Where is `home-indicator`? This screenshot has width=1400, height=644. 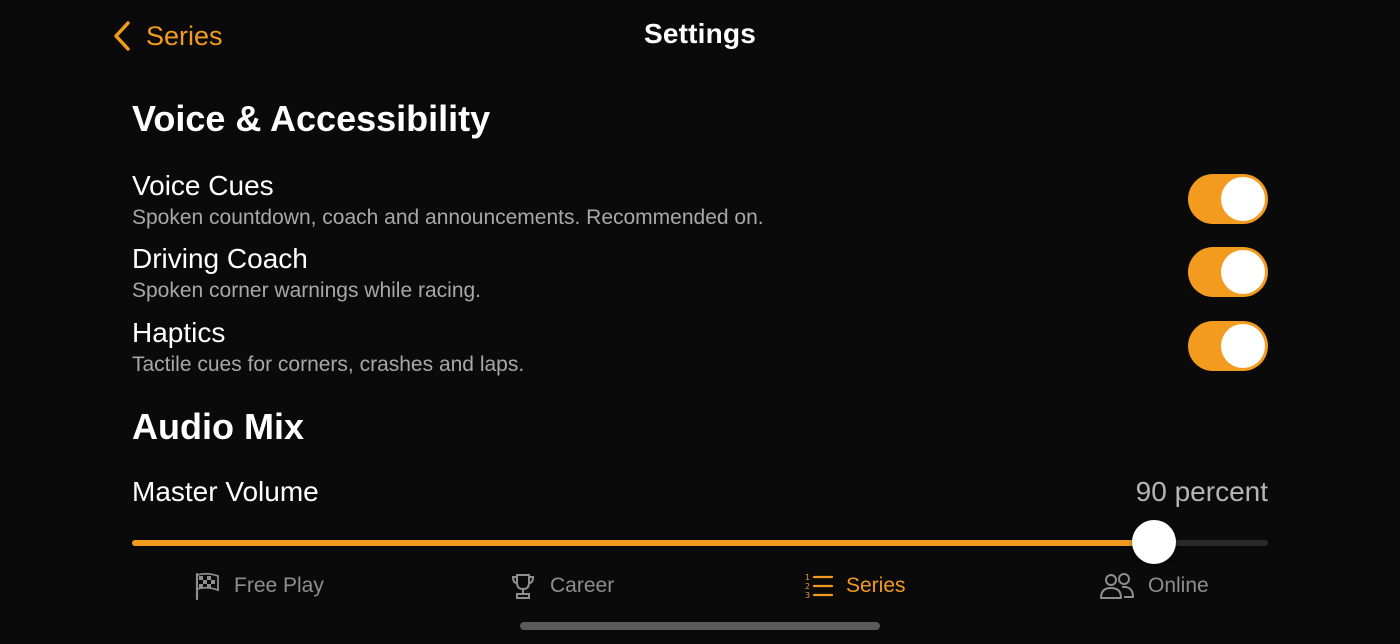
home-indicator is located at coordinates (700, 626).